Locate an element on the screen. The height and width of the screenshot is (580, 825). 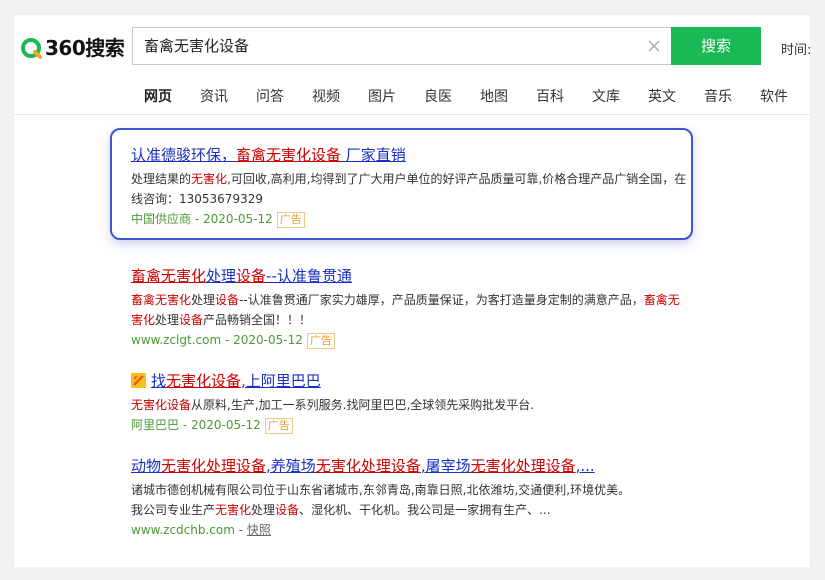
snippet-text: 处理结果的 is located at coordinates (161, 179).